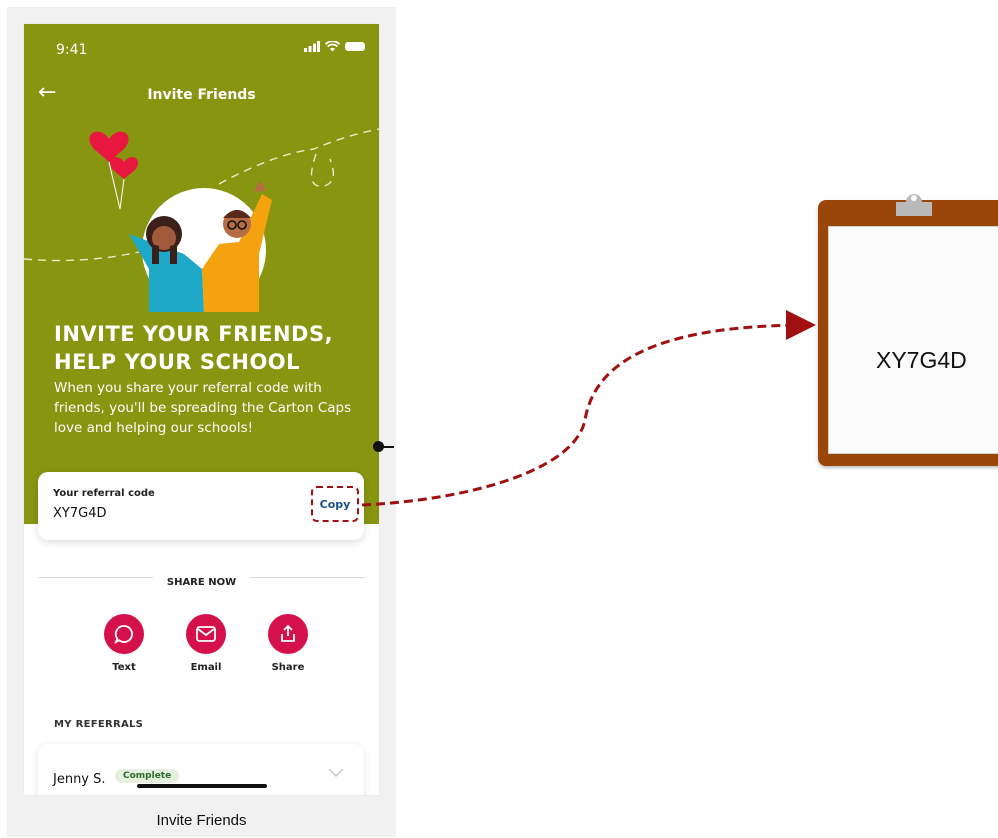 This screenshot has width=998, height=838. What do you see at coordinates (80, 513) in the screenshot?
I see `referral-code-value: XY7G4D` at bounding box center [80, 513].